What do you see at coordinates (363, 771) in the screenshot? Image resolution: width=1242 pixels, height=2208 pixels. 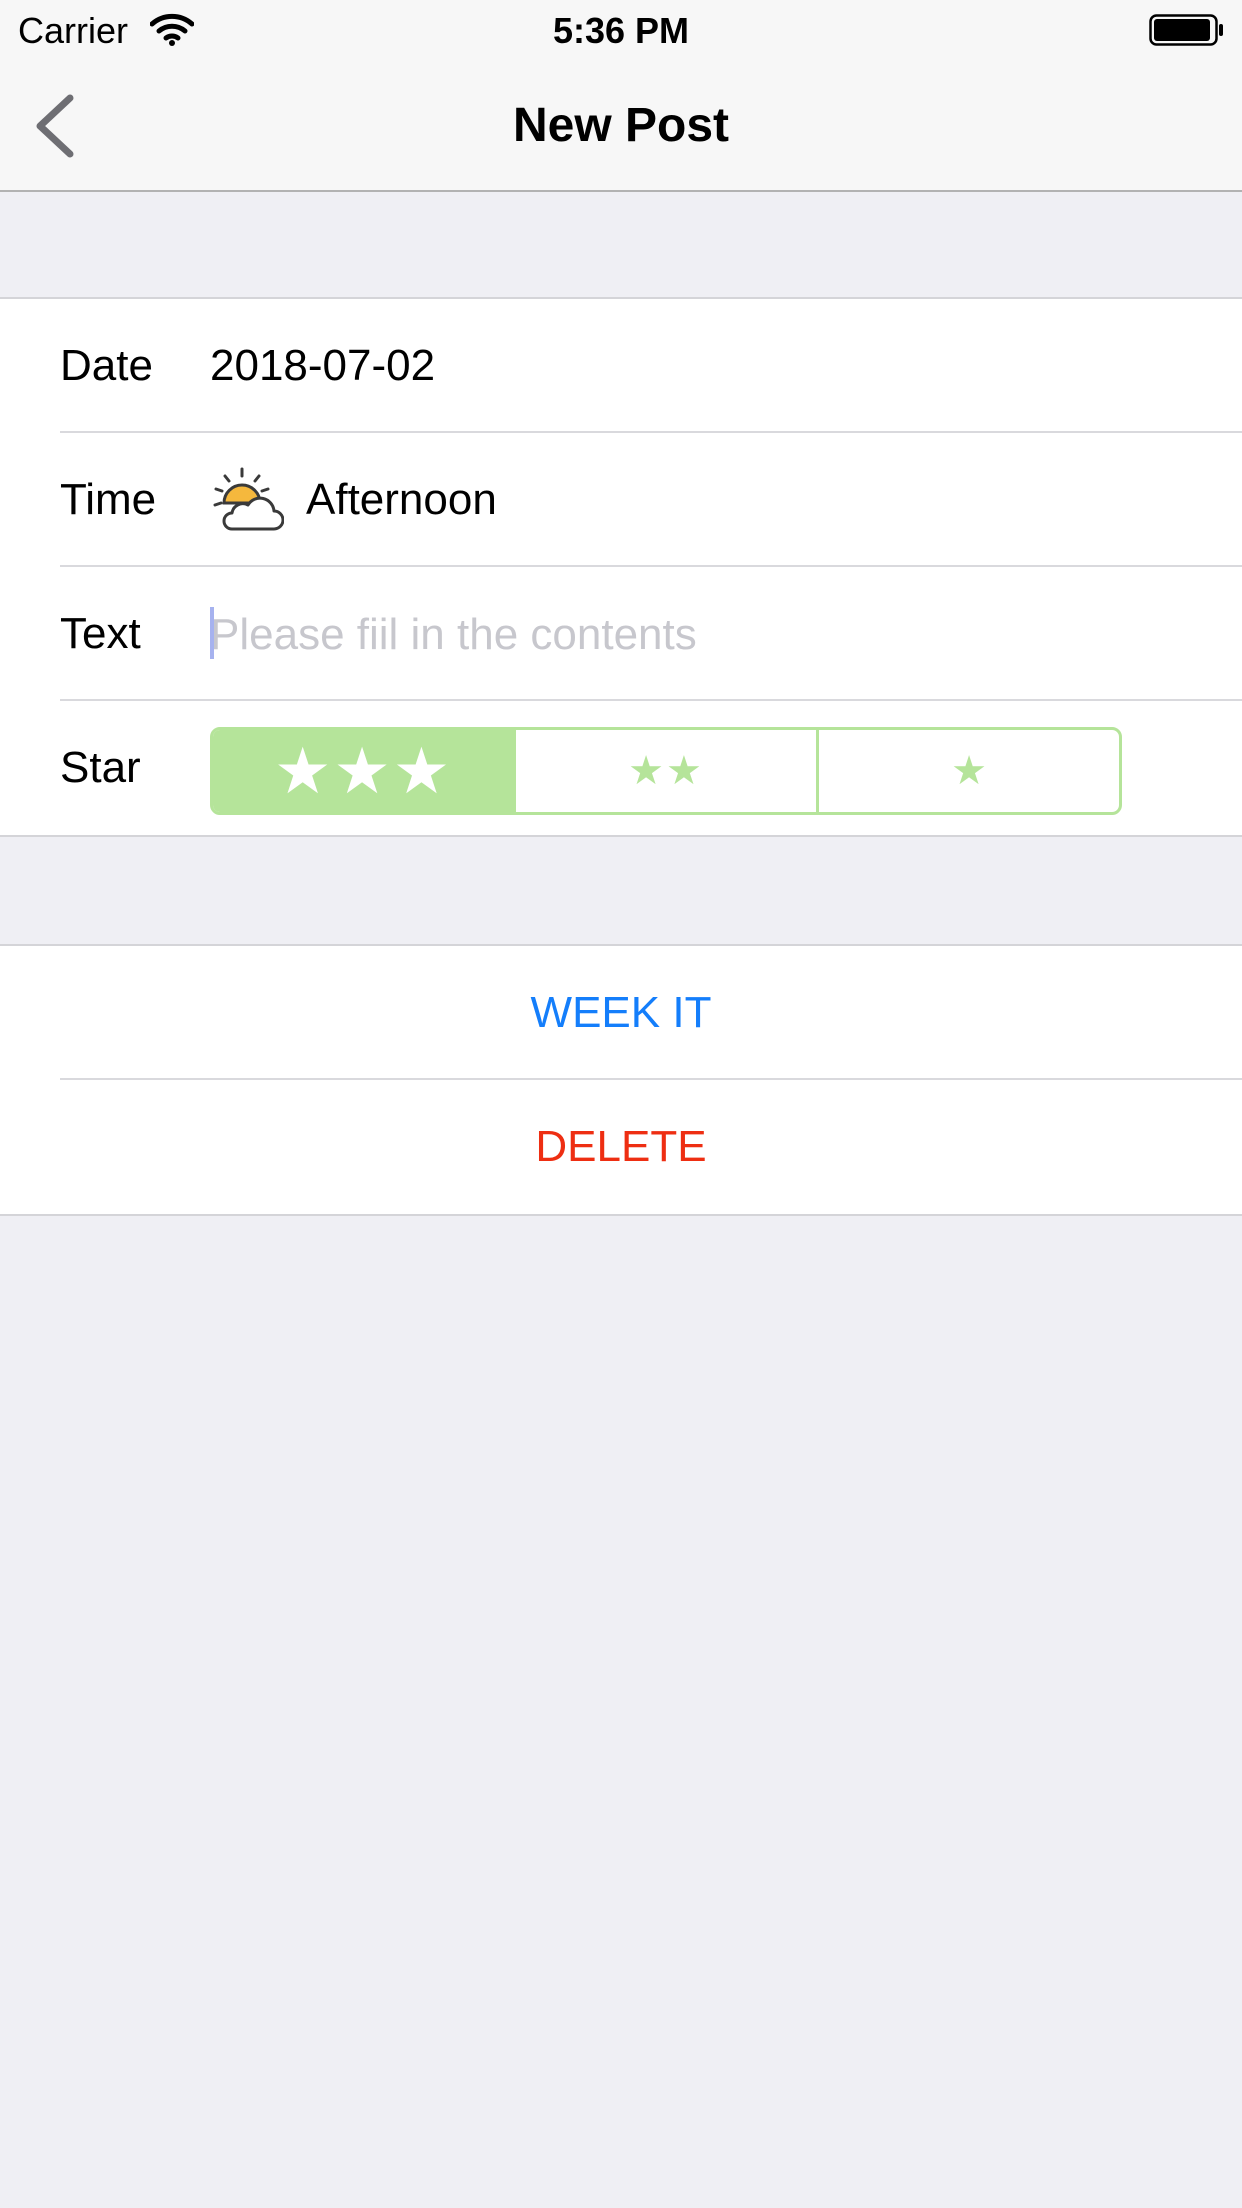 I see `star-segment-three: ★★★` at bounding box center [363, 771].